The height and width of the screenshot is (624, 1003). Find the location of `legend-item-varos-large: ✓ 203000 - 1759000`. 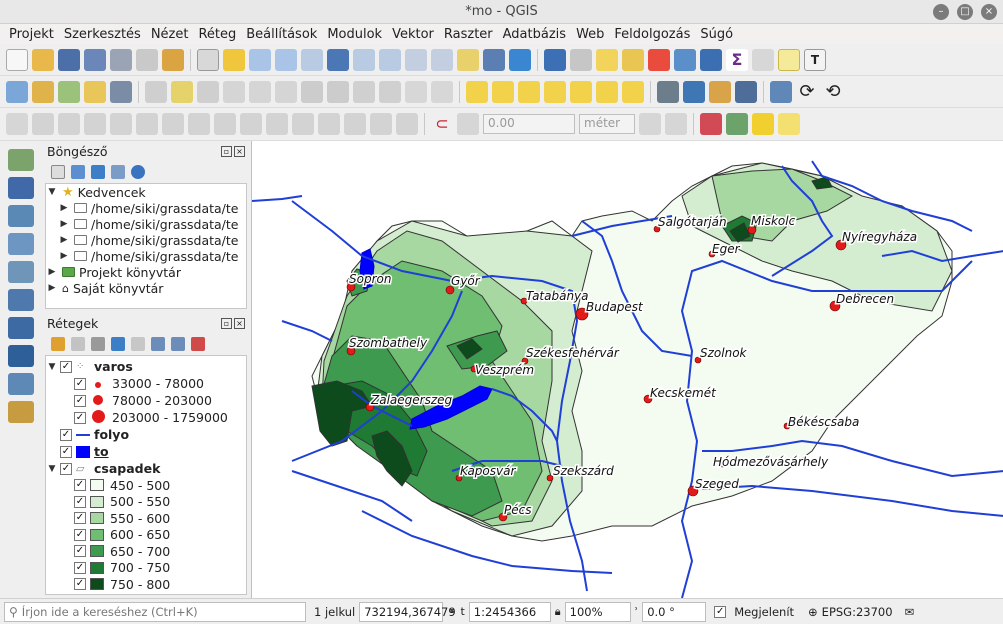

legend-item-varos-large: ✓ 203000 - 1759000 is located at coordinates (146, 417).